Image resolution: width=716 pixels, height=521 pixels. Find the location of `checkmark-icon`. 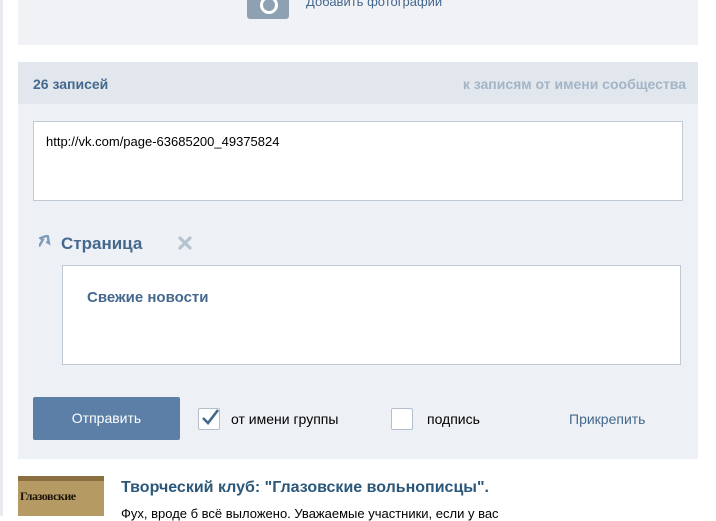

checkmark-icon is located at coordinates (210, 417).